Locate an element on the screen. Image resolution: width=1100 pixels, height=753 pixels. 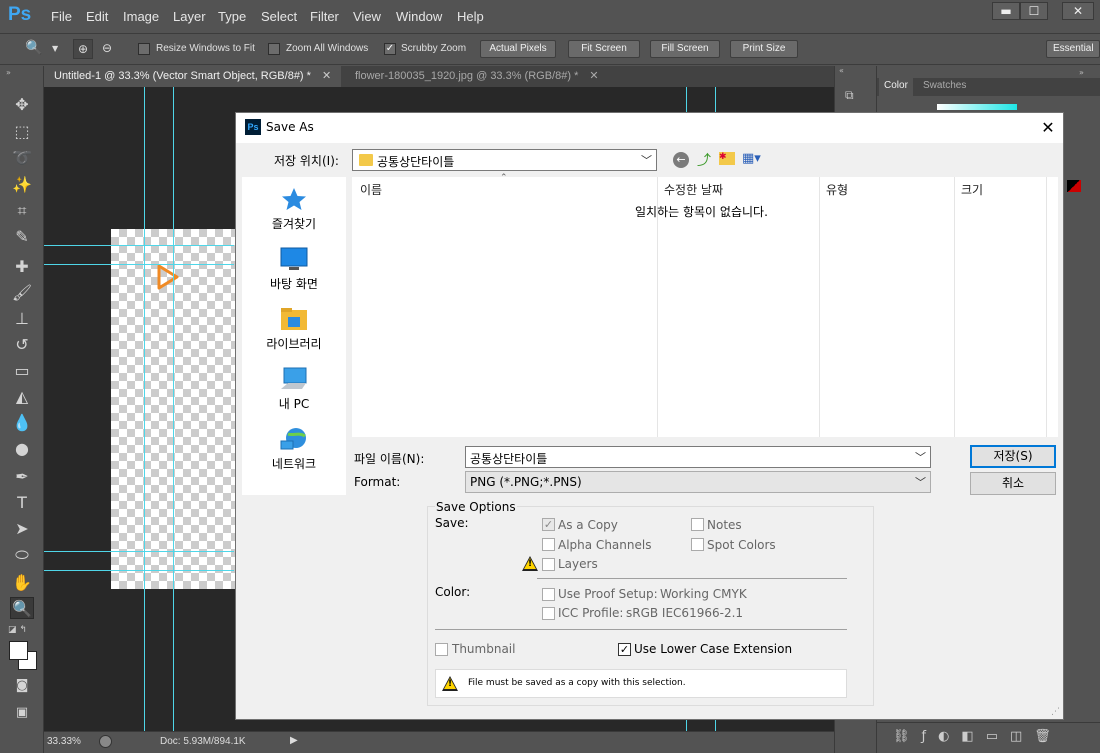
history-brush-tool-icon: ↺ is located at coordinates (22, 345).